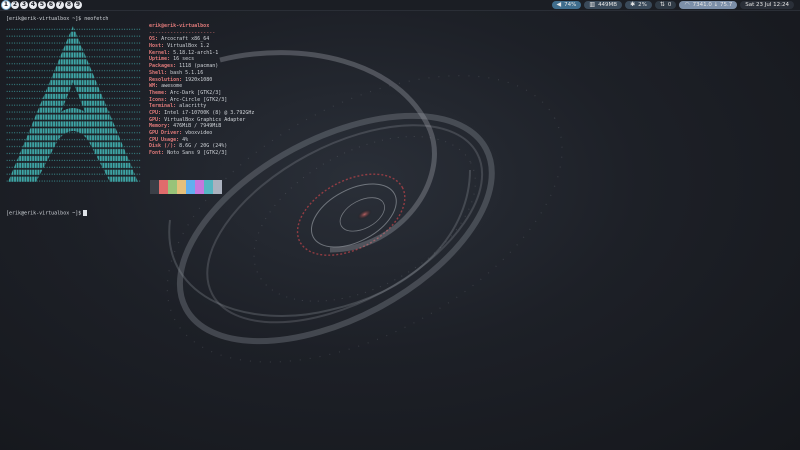  I want to click on workspace-2-button: 2, so click(15, 5).